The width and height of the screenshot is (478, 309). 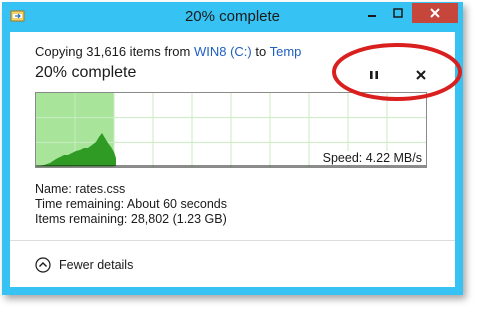 I want to click on minimize-icon, so click(x=372, y=16).